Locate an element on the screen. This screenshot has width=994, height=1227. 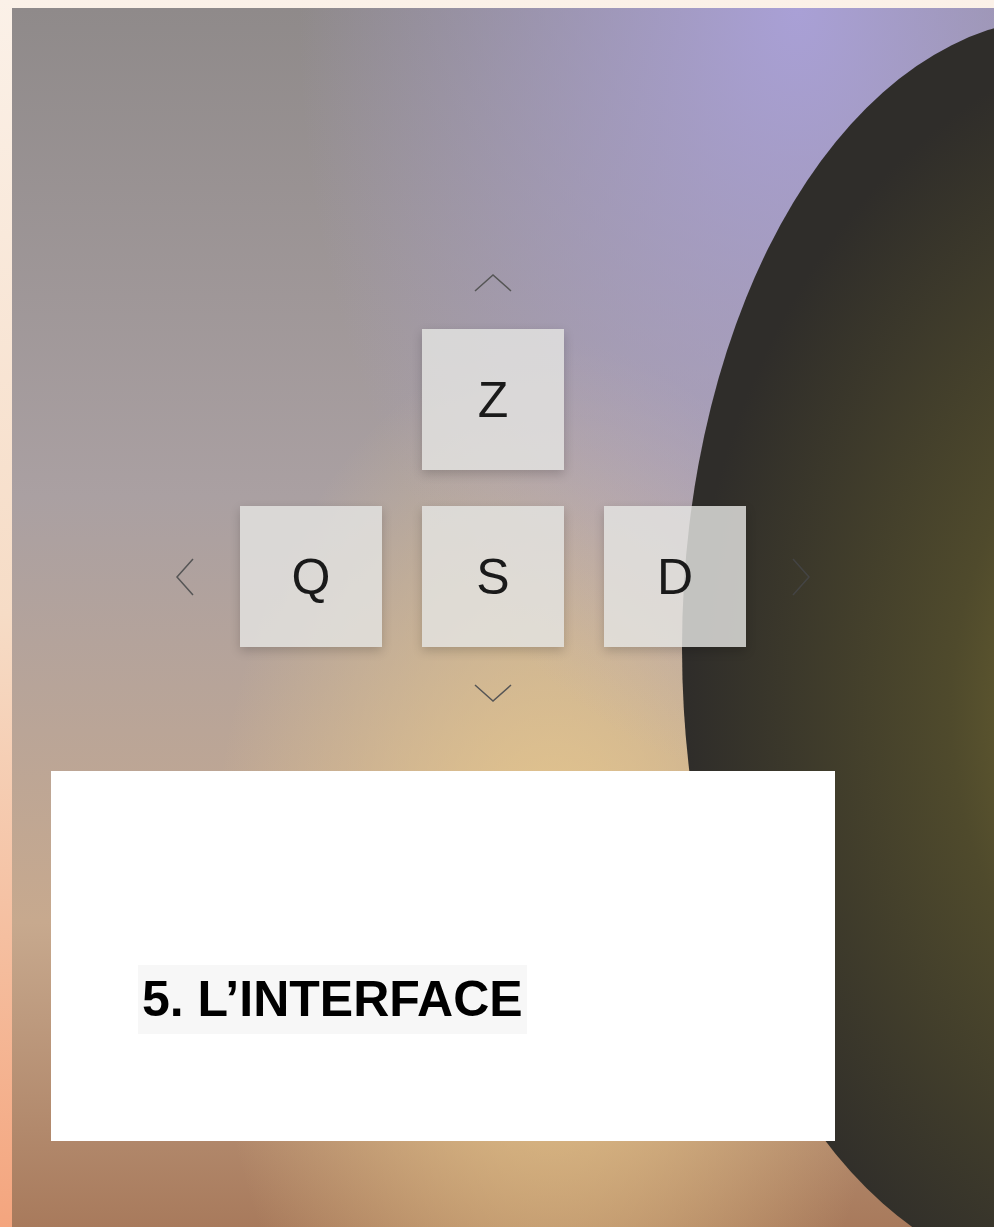
keyboard-key: Q is located at coordinates (311, 576).